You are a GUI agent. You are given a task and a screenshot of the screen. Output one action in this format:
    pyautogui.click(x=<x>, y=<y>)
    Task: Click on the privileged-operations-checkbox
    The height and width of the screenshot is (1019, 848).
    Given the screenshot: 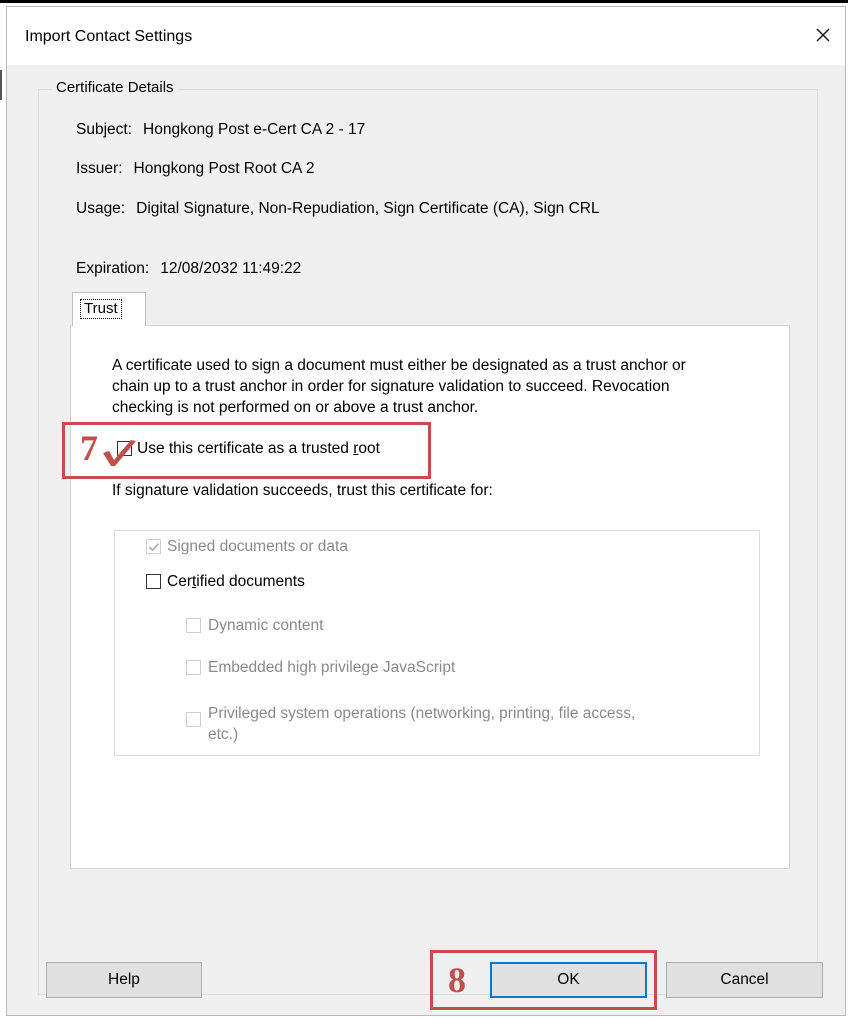 What is the action you would take?
    pyautogui.click(x=193, y=719)
    